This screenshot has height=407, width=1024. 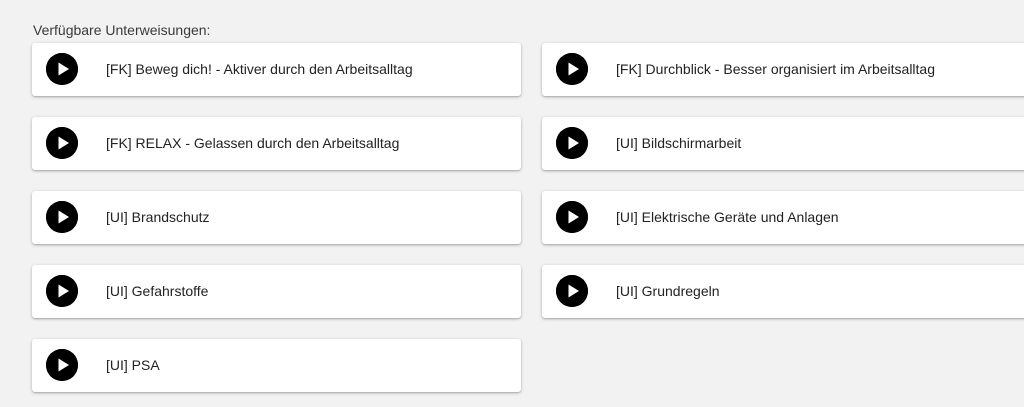 I want to click on instruction-card: [UI] Gefahrstoffe, so click(x=276, y=291).